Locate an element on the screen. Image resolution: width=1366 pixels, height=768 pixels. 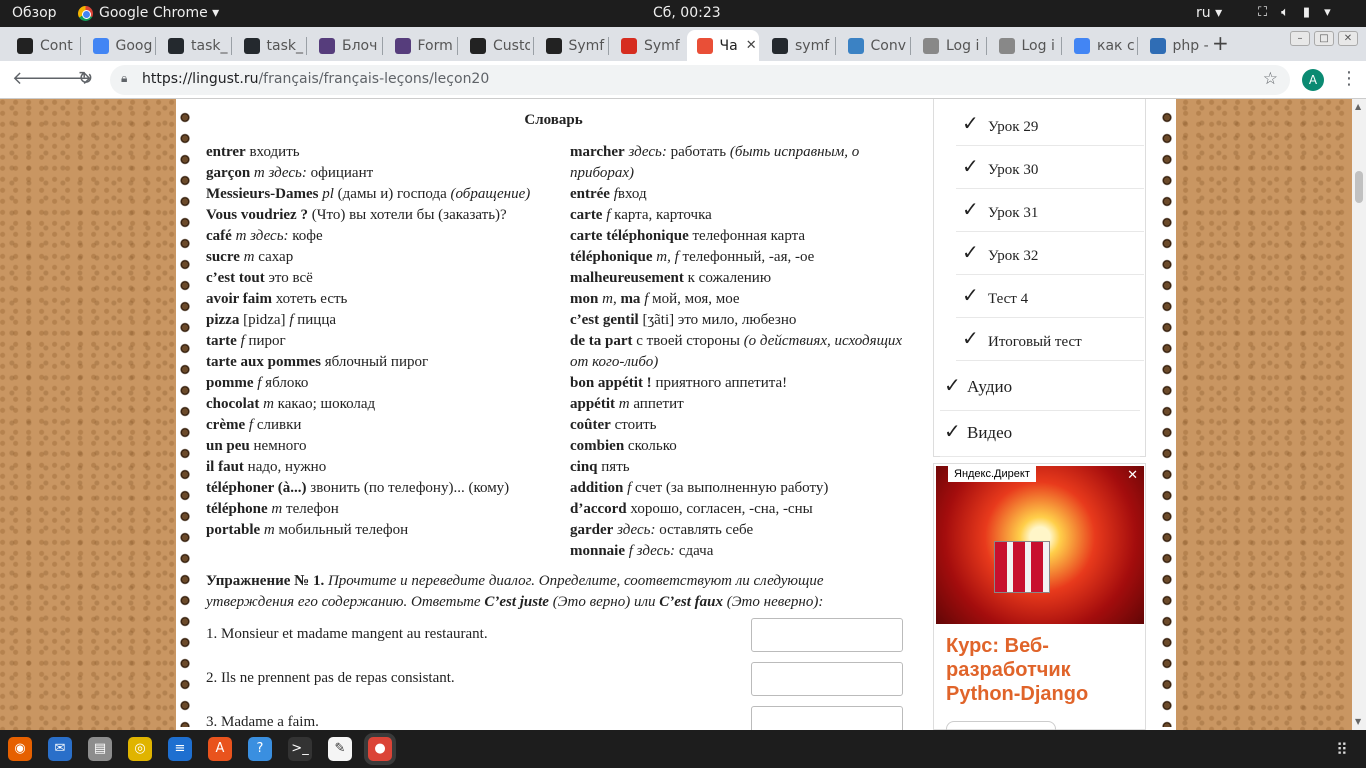
keyboard-layout-indicator: ru ▾ is located at coordinates (1209, 13).